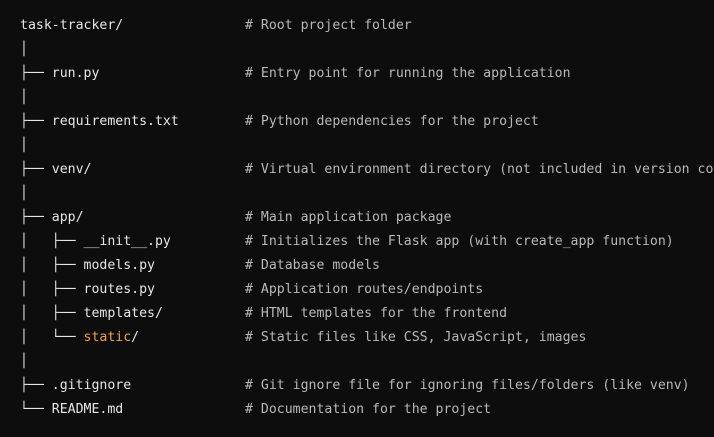  I want to click on tree-connector: │ └──, so click(52, 337).